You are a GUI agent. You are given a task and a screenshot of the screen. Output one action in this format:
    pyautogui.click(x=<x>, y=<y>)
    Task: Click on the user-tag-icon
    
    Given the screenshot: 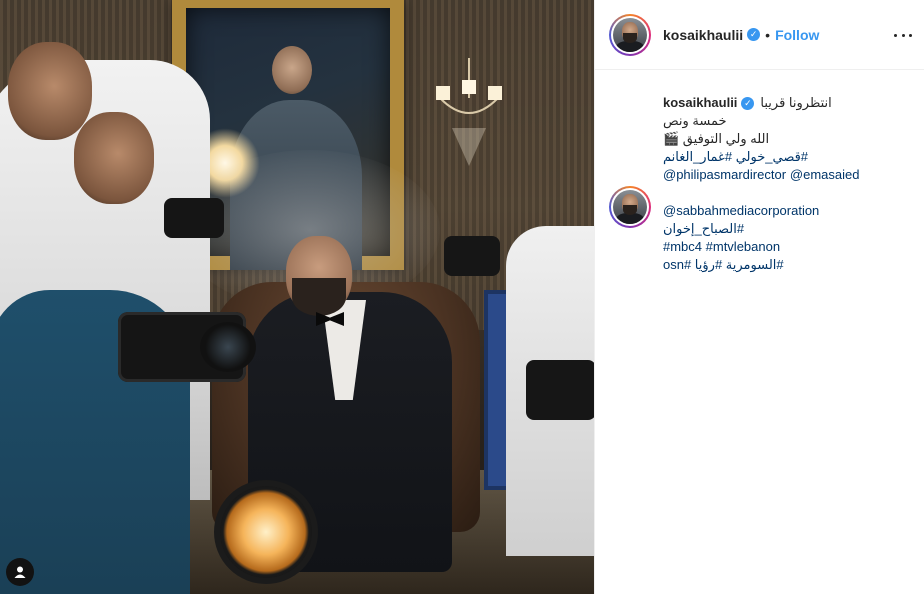 What is the action you would take?
    pyautogui.click(x=20, y=572)
    